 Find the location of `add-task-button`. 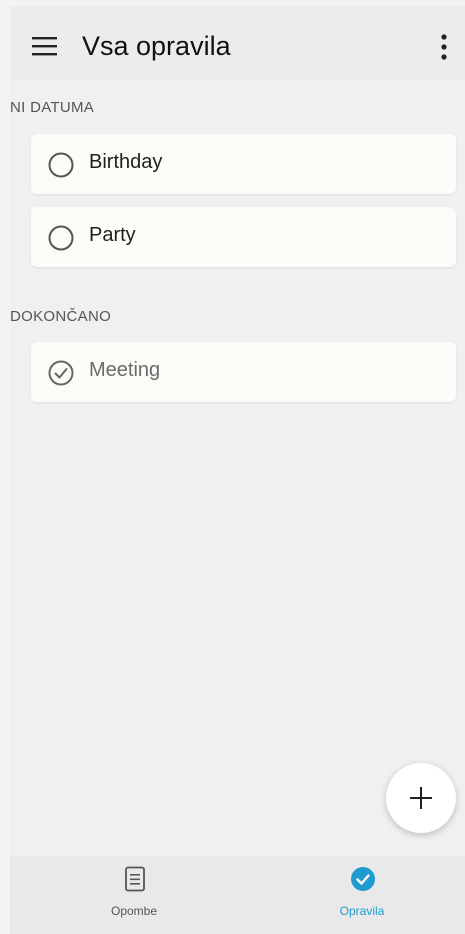

add-task-button is located at coordinates (421, 798).